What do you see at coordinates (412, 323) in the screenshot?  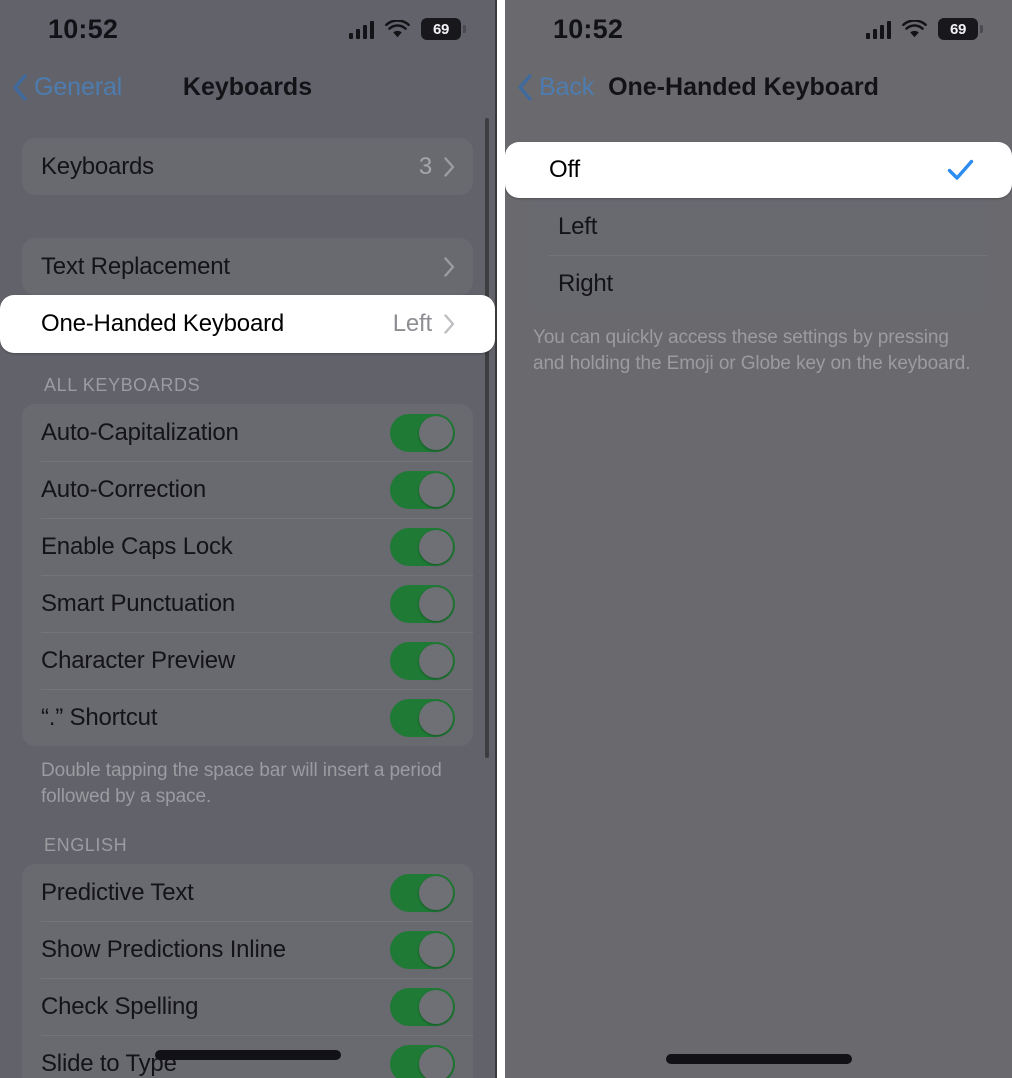 I see `row-value: Left` at bounding box center [412, 323].